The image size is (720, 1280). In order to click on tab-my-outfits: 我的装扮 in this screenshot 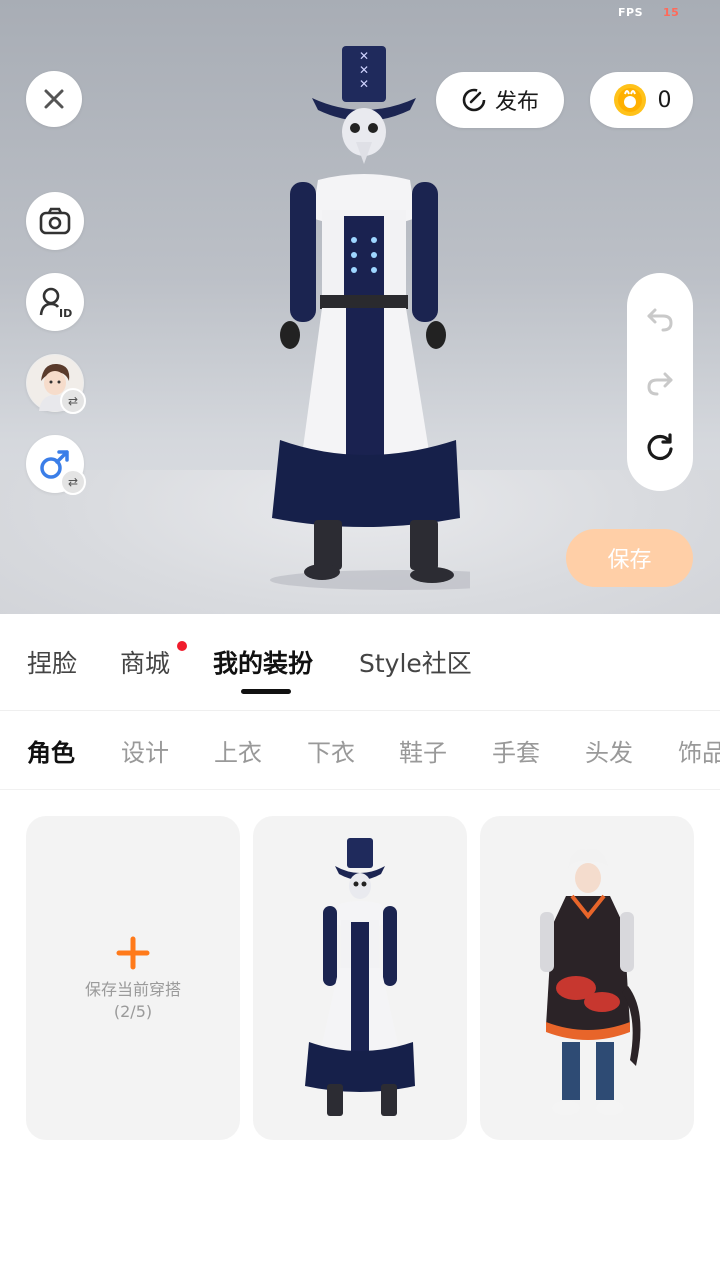, I will do `click(263, 662)`.